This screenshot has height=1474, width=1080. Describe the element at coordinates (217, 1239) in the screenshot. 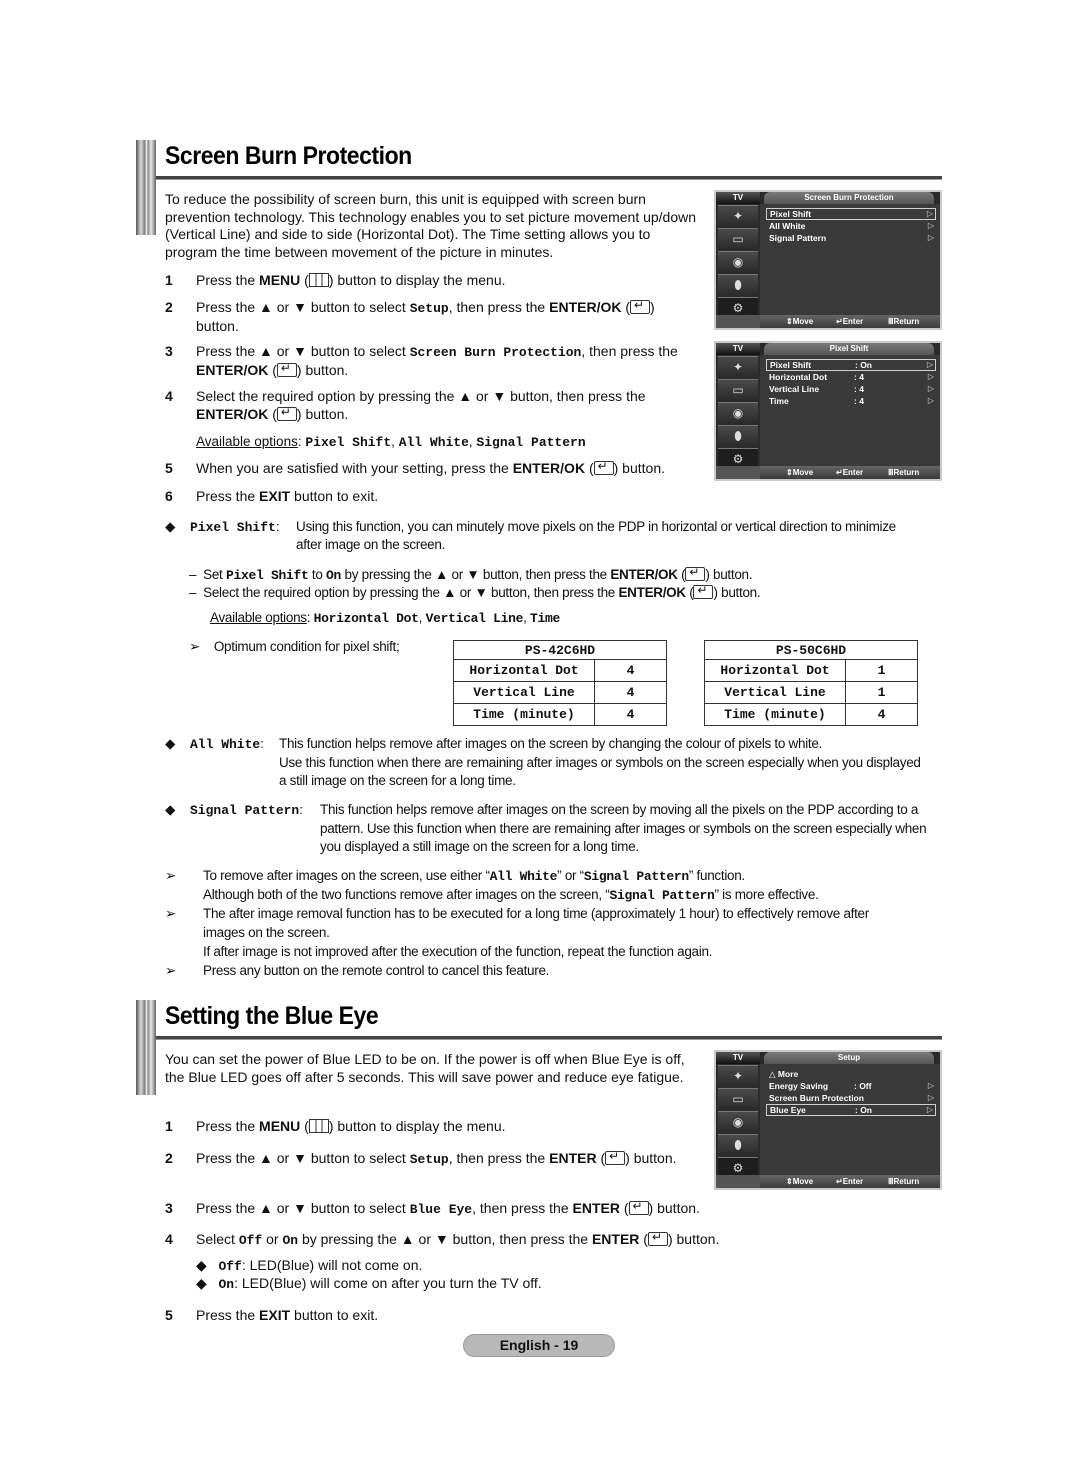

I see `step-text: Select` at that location.